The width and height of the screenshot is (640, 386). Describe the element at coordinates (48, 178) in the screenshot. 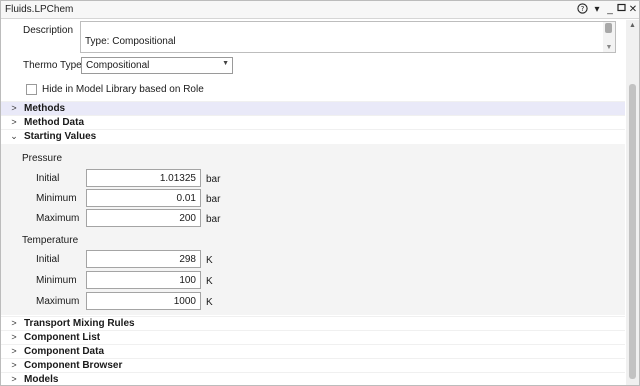

I see `pressure-initial-label: Initial` at that location.